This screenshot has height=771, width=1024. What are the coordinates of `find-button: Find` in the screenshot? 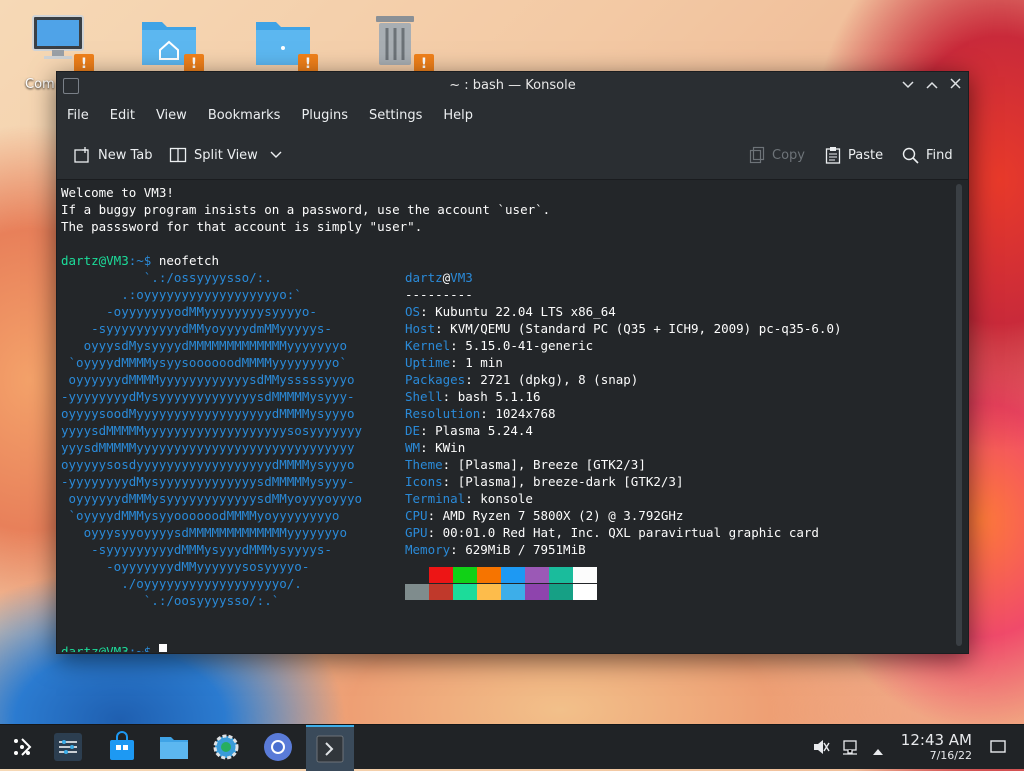 It's located at (927, 155).